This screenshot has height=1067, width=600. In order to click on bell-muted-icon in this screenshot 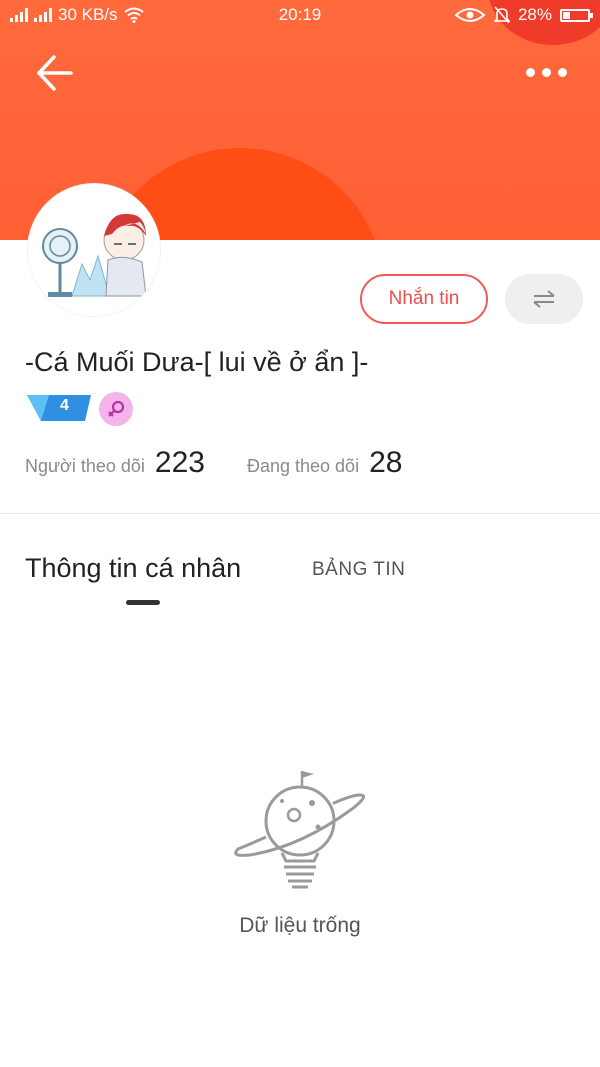, I will do `click(501, 15)`.